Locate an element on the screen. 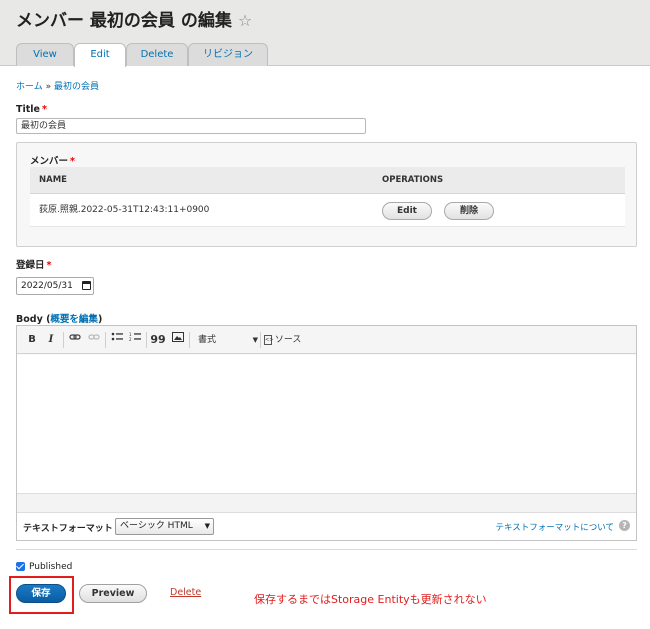  text-format-help-link: テキストフォーマットについて is located at coordinates (555, 527).